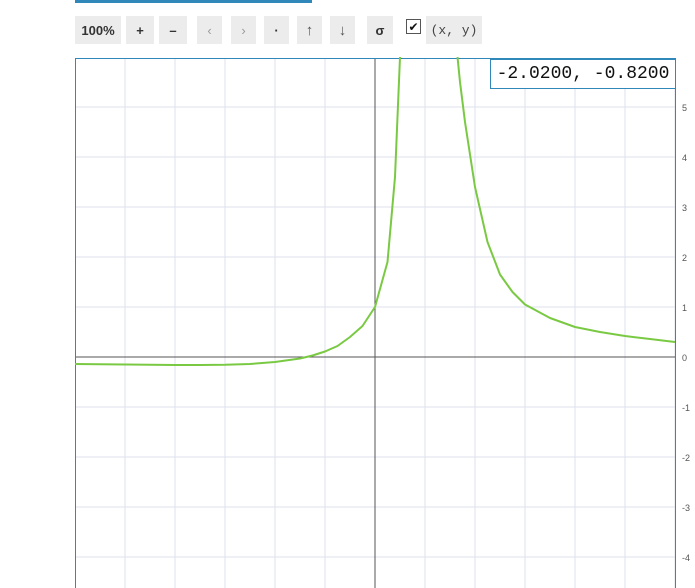  What do you see at coordinates (413, 26) in the screenshot?
I see `coordinates-checkbox: ✔` at bounding box center [413, 26].